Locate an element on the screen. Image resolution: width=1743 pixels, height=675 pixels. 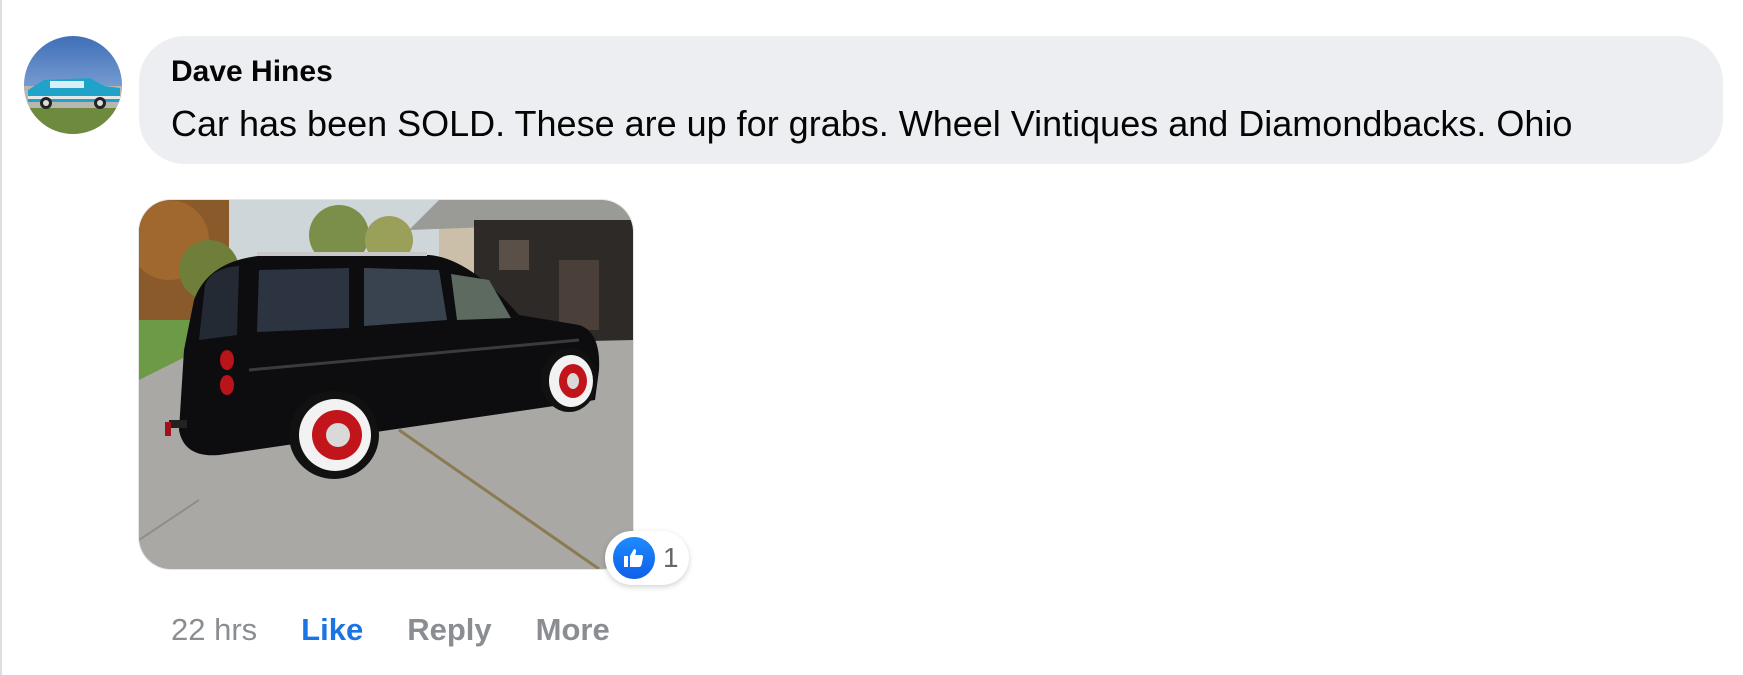
author-name: Dave Hines is located at coordinates (947, 72).